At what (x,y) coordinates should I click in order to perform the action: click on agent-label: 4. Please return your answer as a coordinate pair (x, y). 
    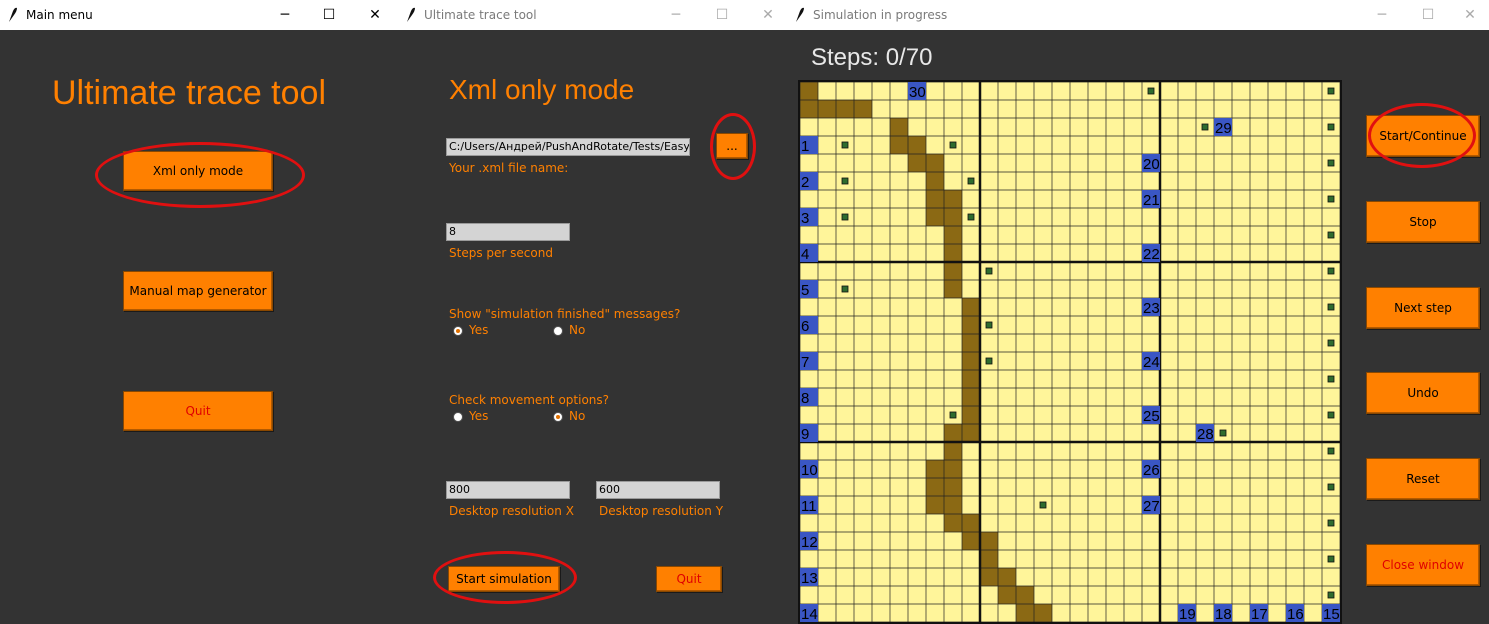
    Looking at the image, I should click on (805, 254).